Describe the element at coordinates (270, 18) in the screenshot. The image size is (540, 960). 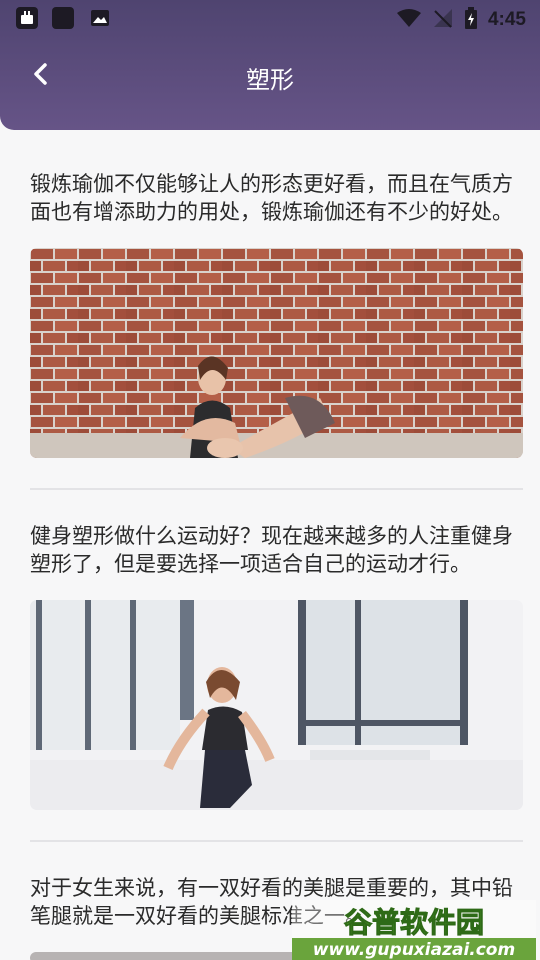
I see `status-bar: 4:45` at that location.